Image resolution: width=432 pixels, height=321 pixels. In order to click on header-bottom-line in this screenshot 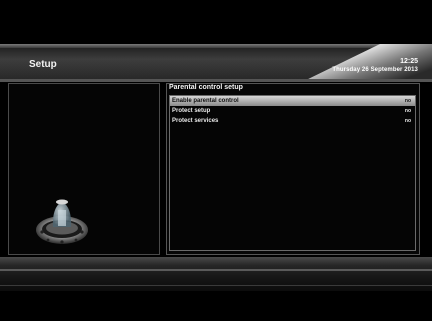, I will do `click(216, 80)`.